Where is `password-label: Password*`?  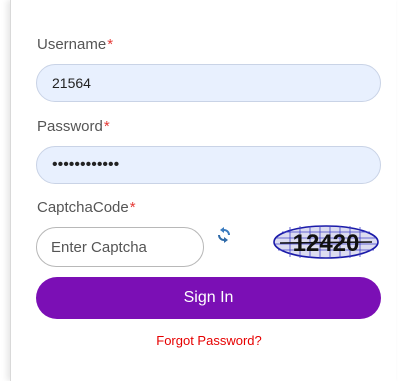 password-label: Password* is located at coordinates (73, 126).